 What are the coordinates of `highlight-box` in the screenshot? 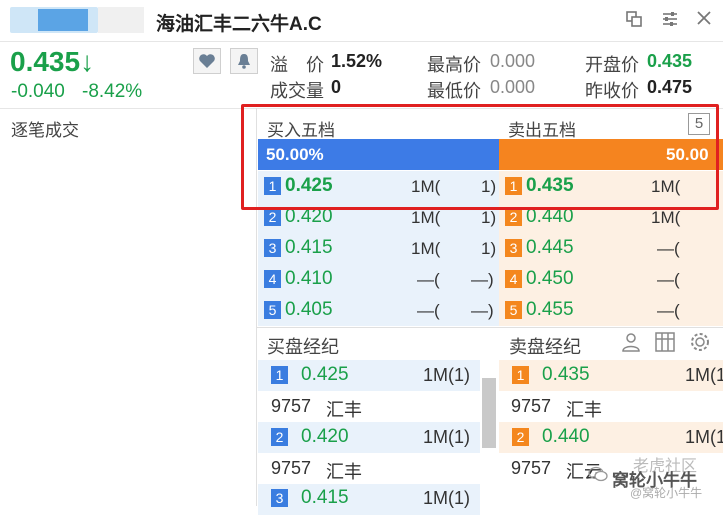 It's located at (480, 157).